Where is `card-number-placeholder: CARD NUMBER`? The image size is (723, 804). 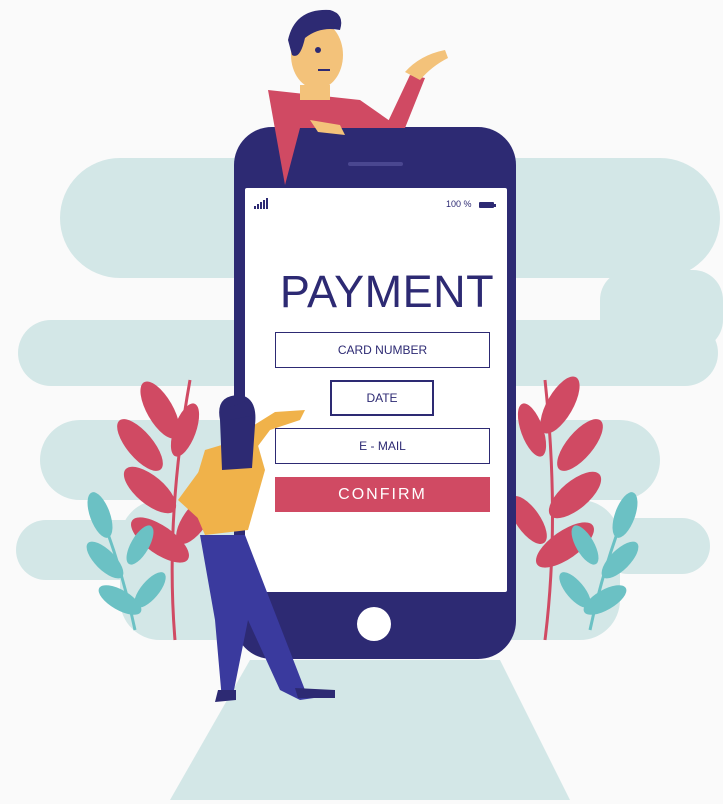
card-number-placeholder: CARD NUMBER is located at coordinates (382, 350).